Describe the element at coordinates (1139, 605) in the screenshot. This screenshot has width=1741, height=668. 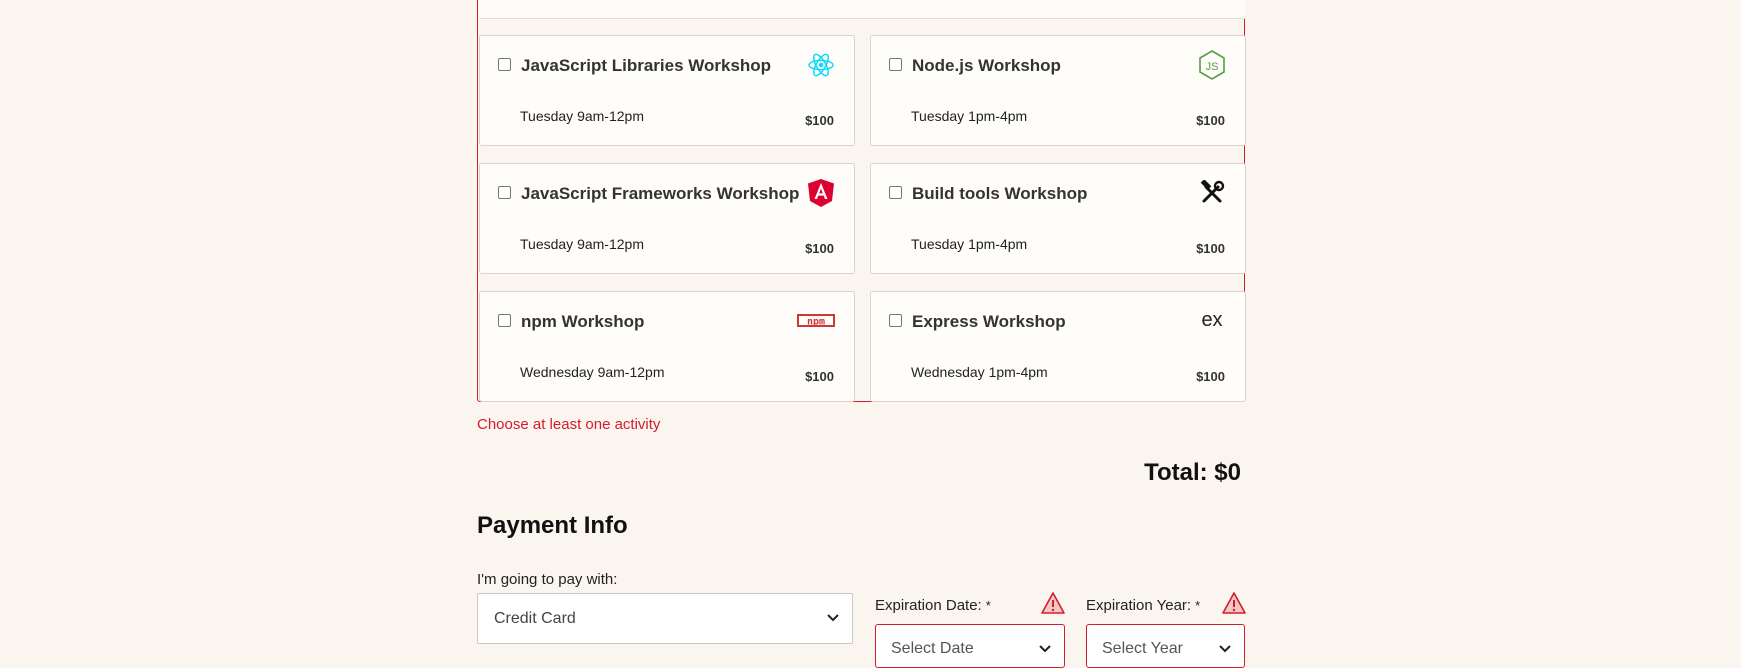
I see `expiration-year-label-text: Expiration Year:` at that location.